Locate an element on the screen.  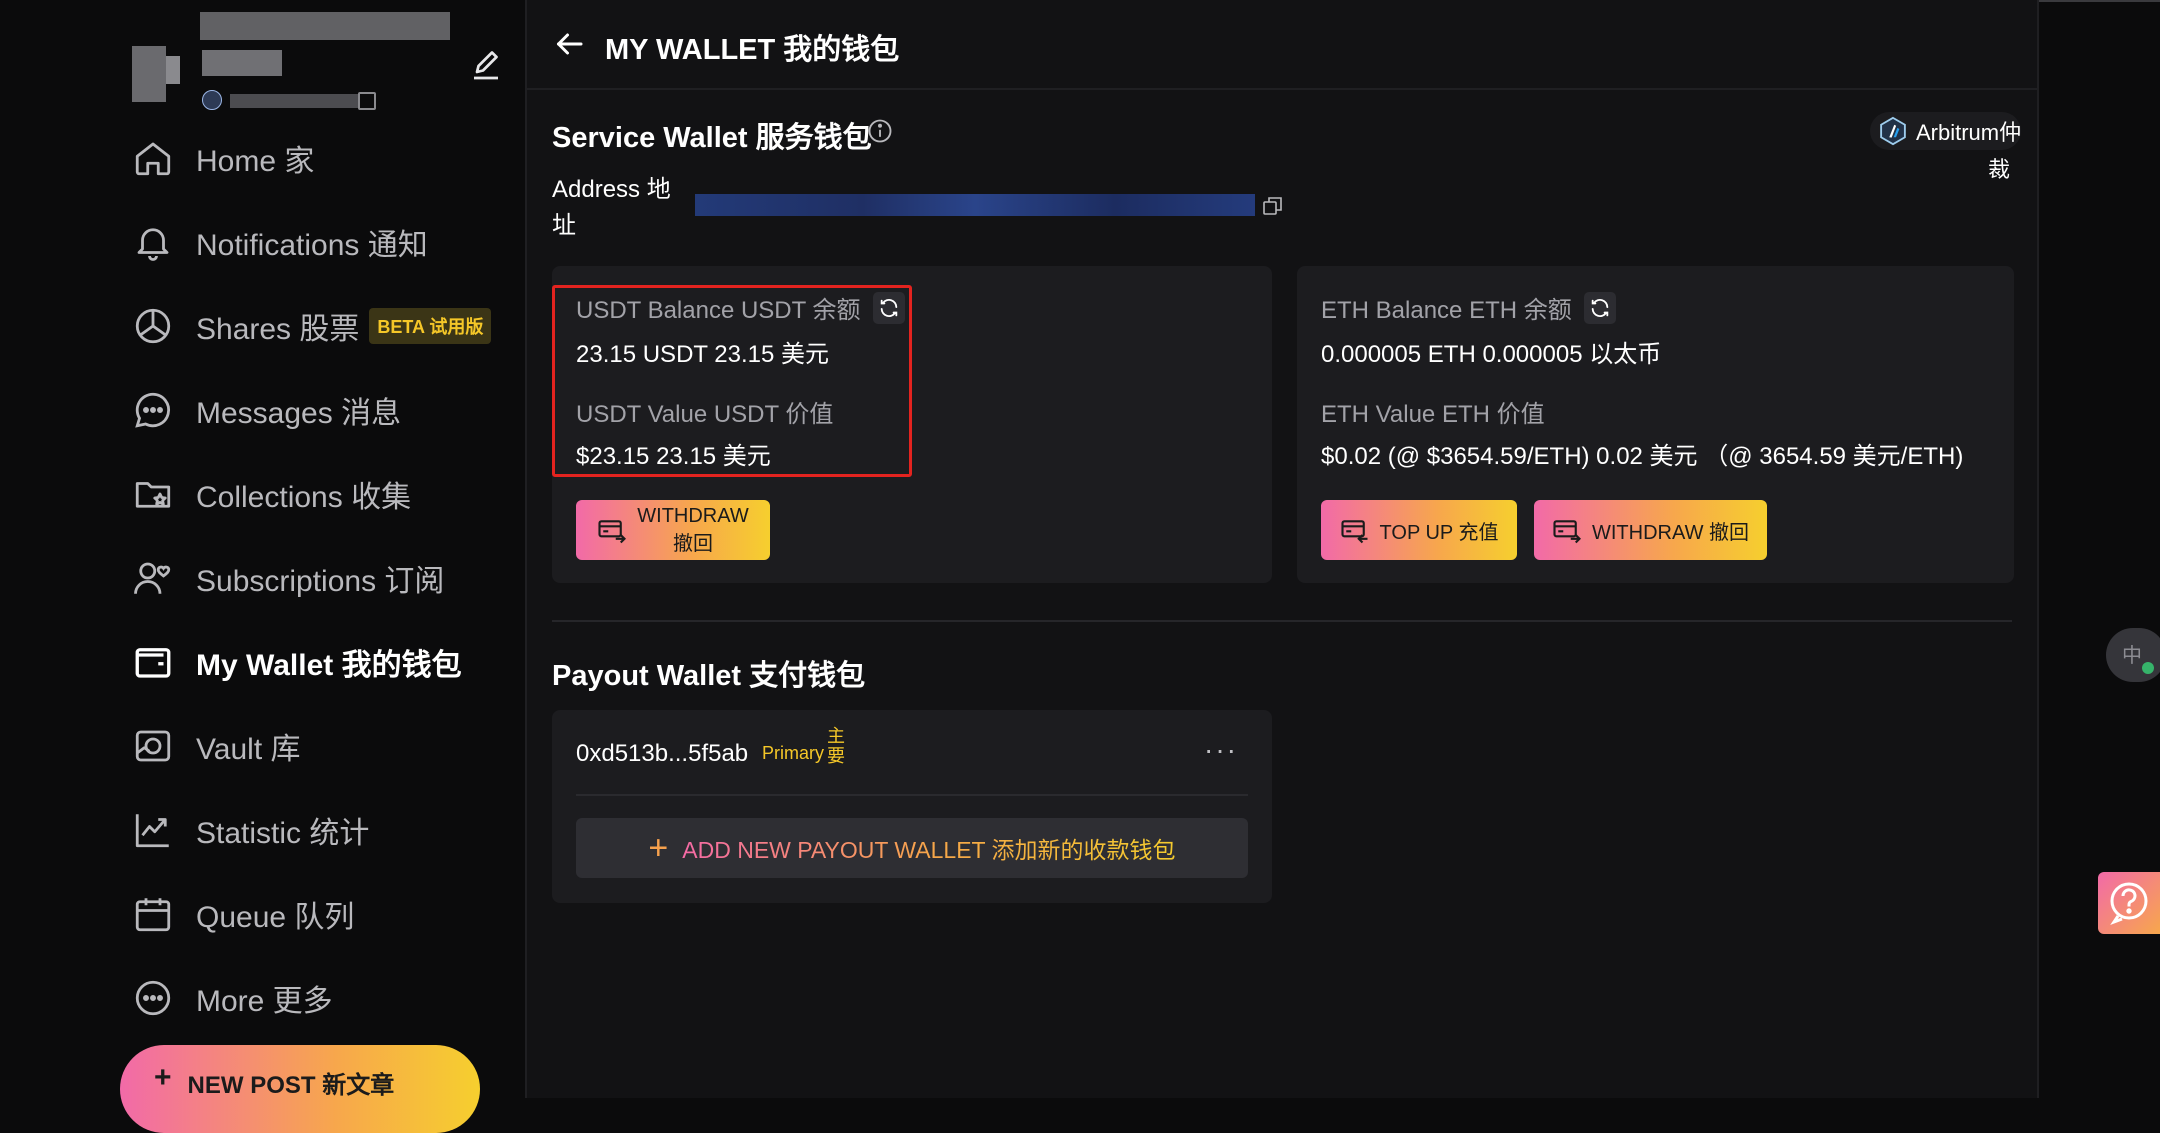
sidebar-item-statistic: Statistic 统计 is located at coordinates (322, 830).